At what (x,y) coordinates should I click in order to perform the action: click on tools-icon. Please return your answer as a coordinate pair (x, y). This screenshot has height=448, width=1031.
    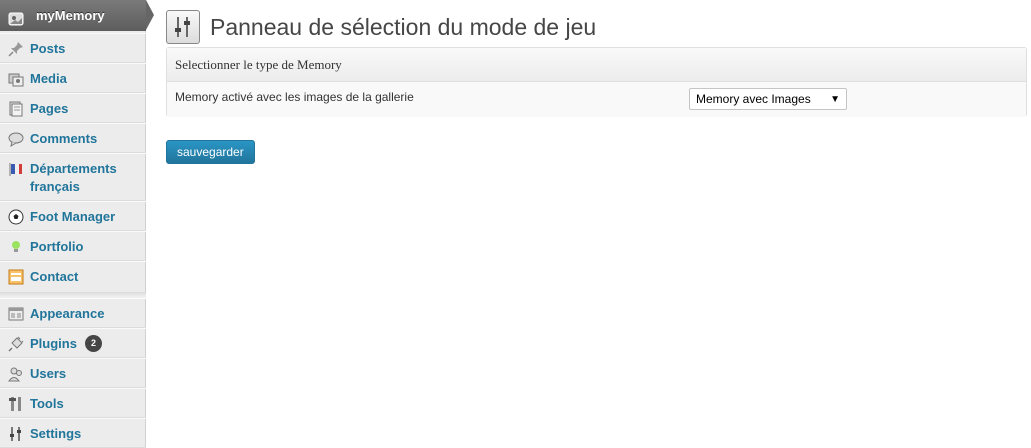
    Looking at the image, I should click on (16, 404).